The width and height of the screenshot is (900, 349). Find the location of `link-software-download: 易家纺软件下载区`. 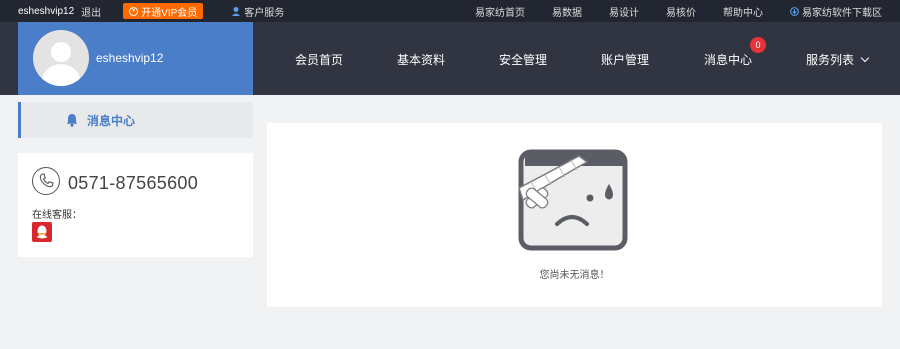

link-software-download: 易家纺软件下载区 is located at coordinates (836, 11).